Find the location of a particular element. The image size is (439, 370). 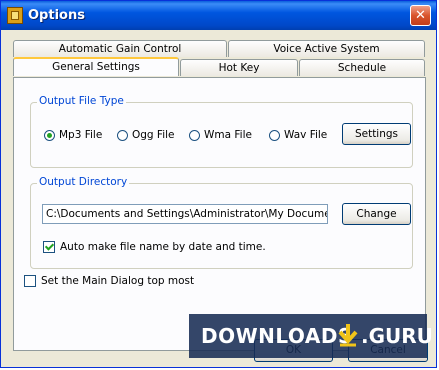

radio-wma: Wma File is located at coordinates (220, 135).